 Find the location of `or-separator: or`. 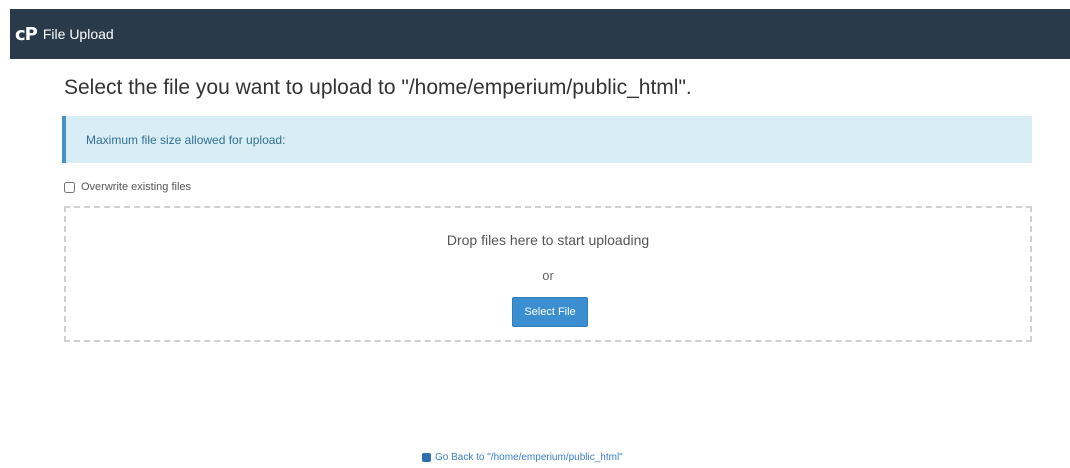

or-separator: or is located at coordinates (548, 275).